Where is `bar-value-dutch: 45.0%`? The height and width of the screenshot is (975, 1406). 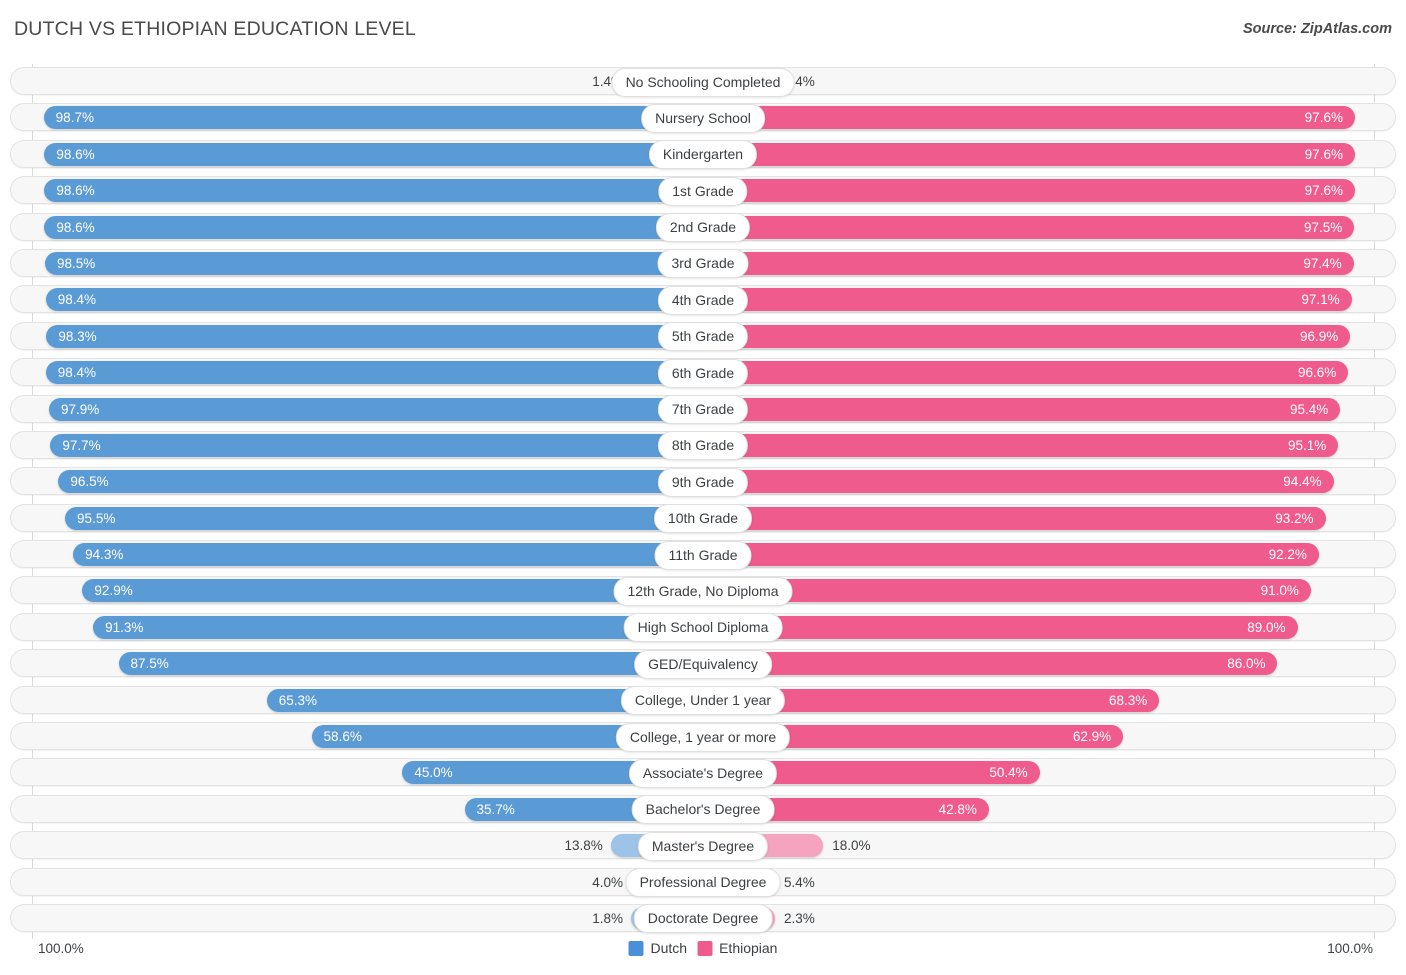 bar-value-dutch: 45.0% is located at coordinates (433, 773).